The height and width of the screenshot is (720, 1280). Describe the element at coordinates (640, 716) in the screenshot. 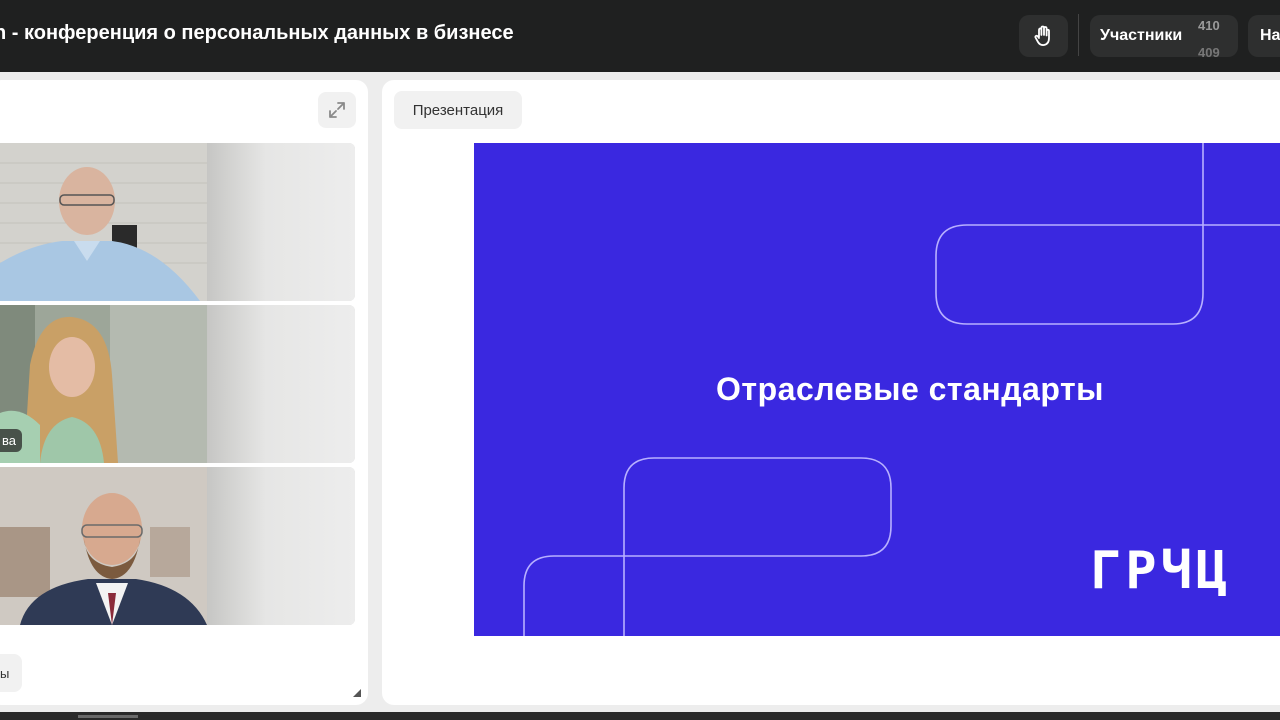

I see `bottom-scroll-strip` at that location.